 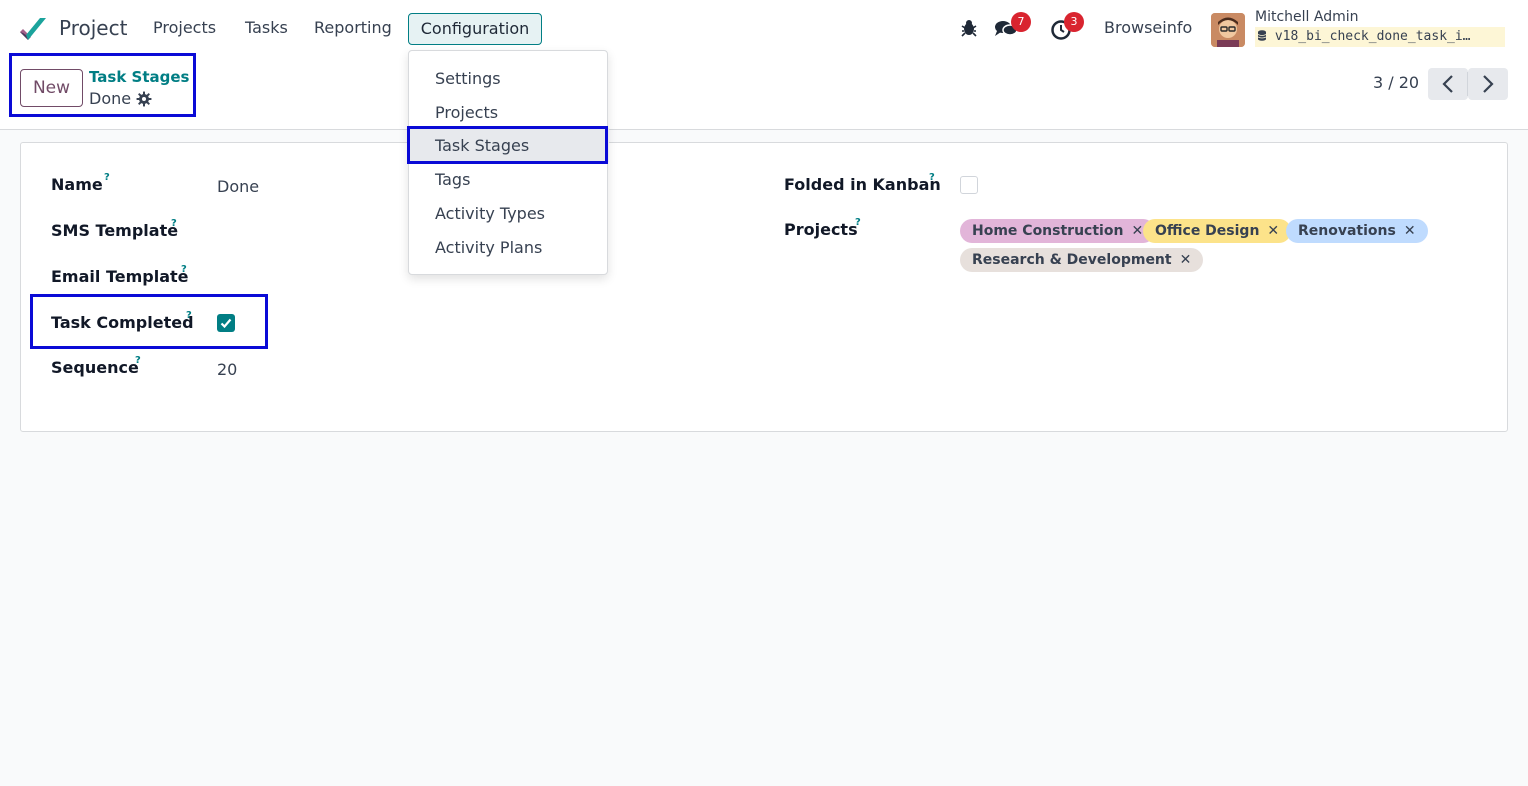 I want to click on breadcrumb-current-record: Done, so click(x=110, y=98).